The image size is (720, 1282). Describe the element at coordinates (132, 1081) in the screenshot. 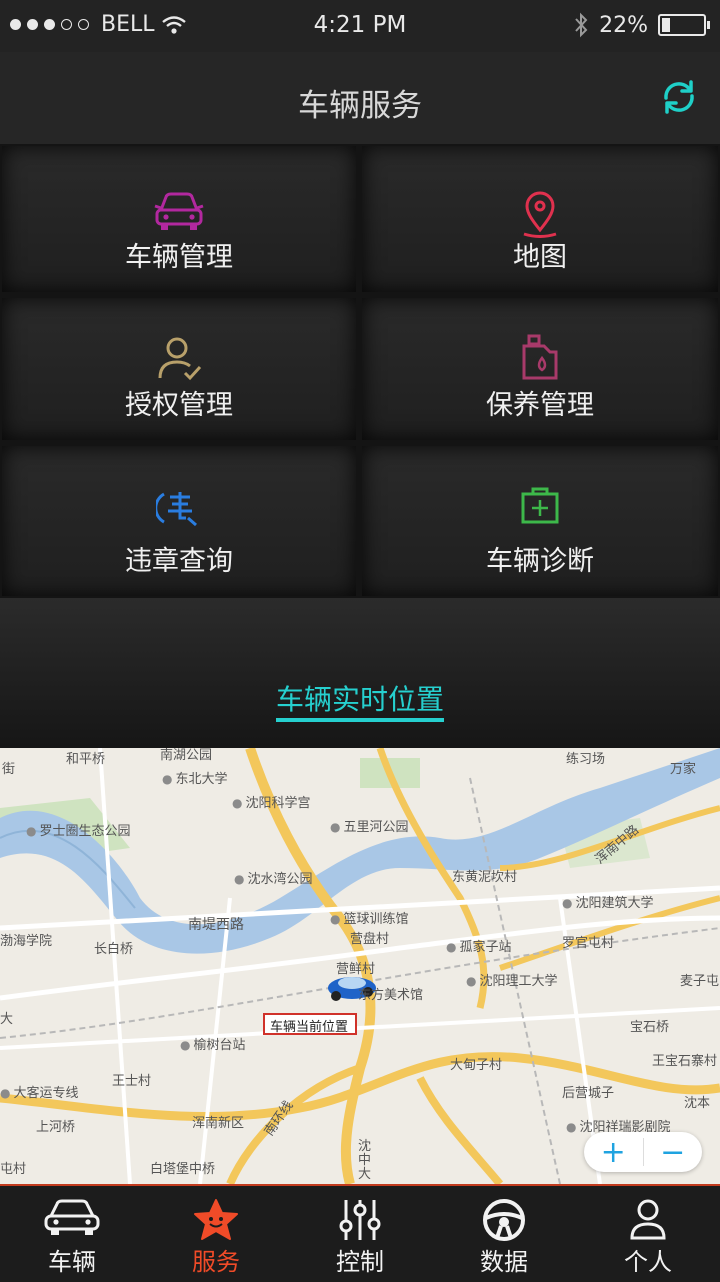

I see `map-label: 王士村` at that location.